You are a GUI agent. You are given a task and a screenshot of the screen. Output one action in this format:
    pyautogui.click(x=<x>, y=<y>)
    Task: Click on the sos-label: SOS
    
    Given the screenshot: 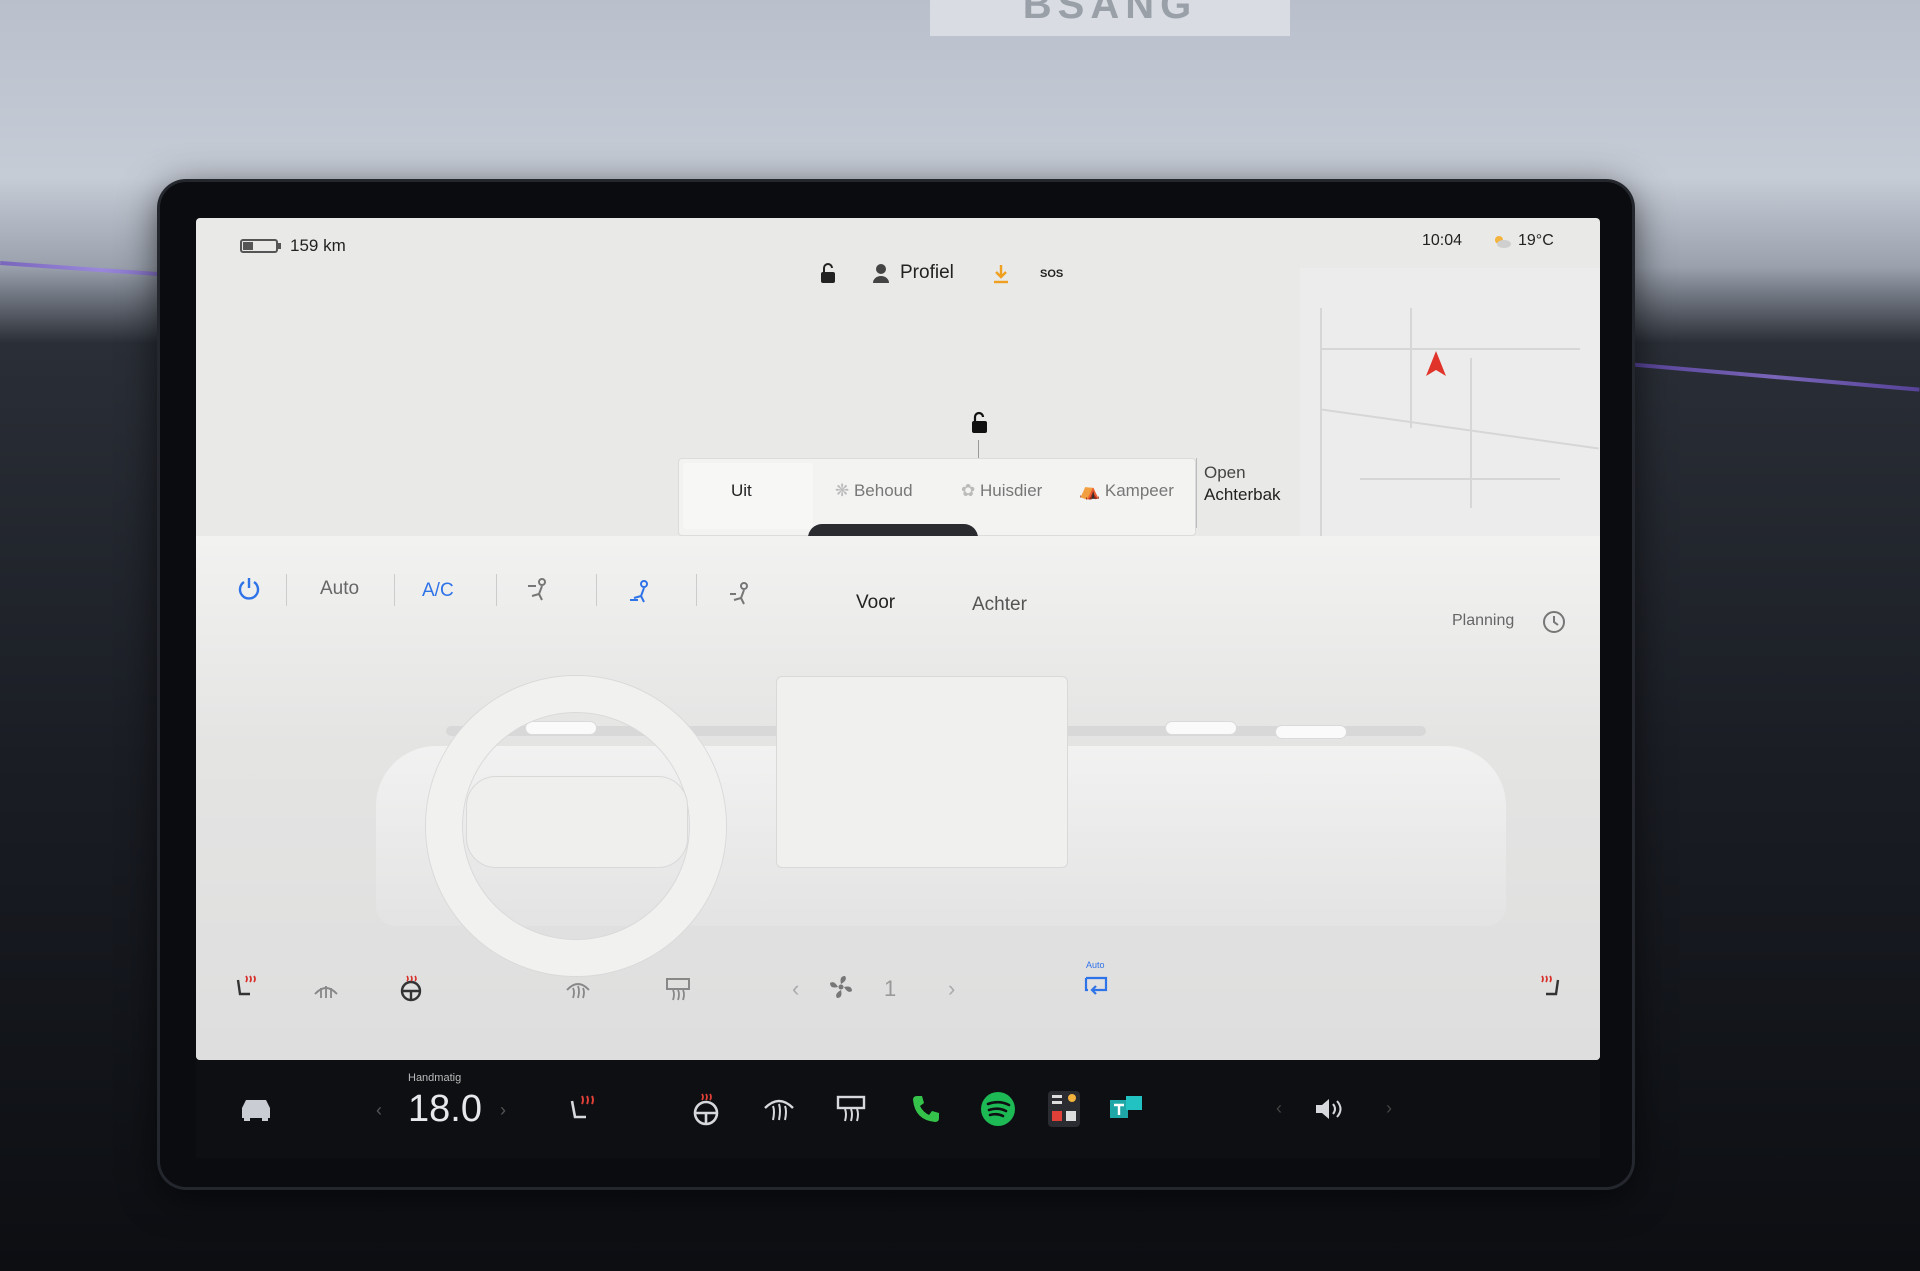 What is the action you would take?
    pyautogui.click(x=1052, y=274)
    